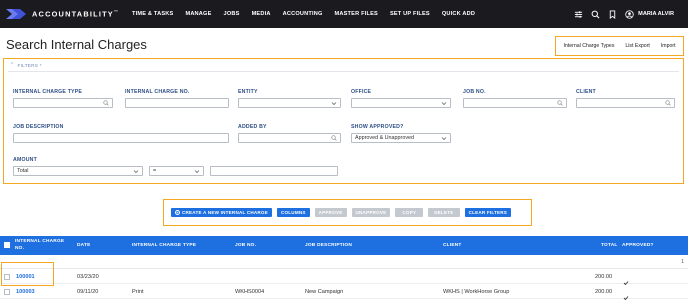 The image size is (688, 306). What do you see at coordinates (356, 14) in the screenshot?
I see `nav-master-files: MASTER FILES` at bounding box center [356, 14].